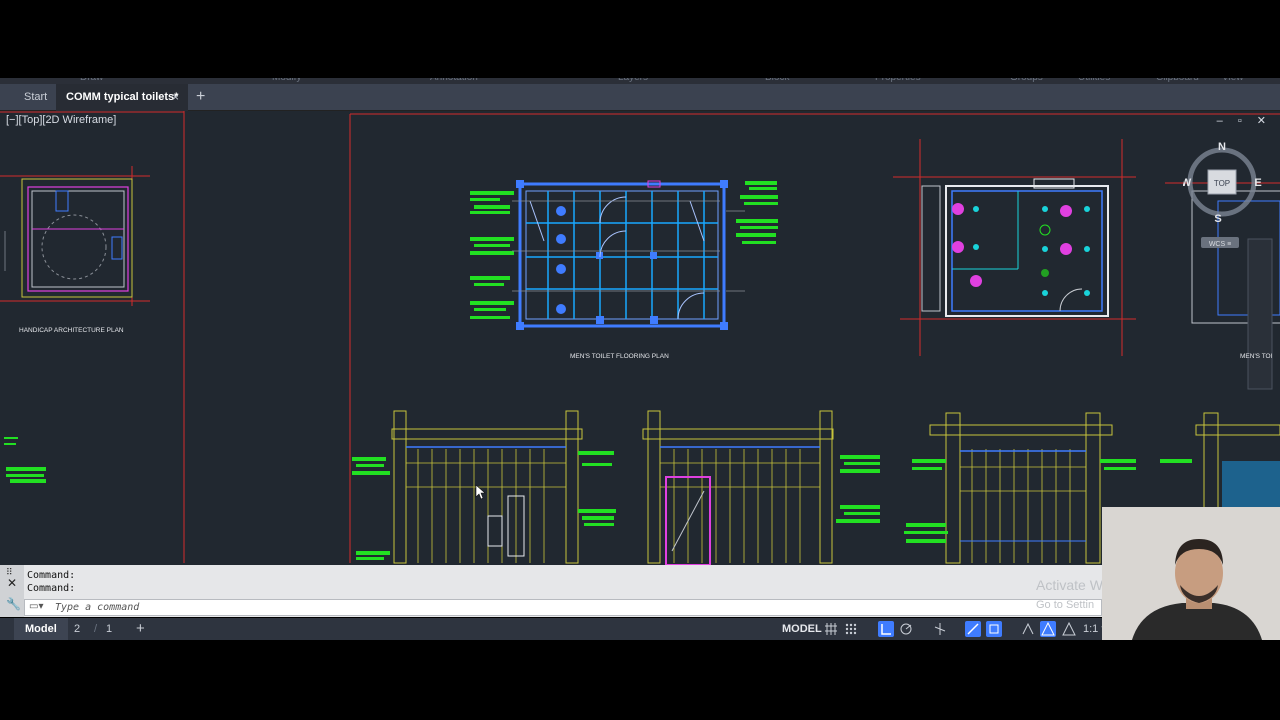 This screenshot has width=1280, height=720. What do you see at coordinates (35, 97) in the screenshot?
I see `start-tab: Start` at bounding box center [35, 97].